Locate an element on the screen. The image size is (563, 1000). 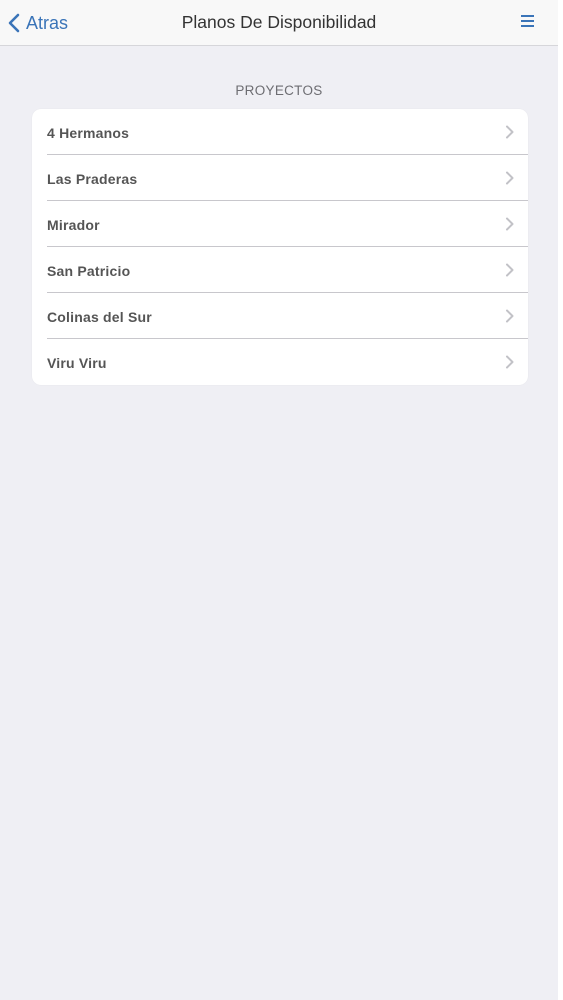
list-item-san-patricio: San Patricio is located at coordinates (280, 270).